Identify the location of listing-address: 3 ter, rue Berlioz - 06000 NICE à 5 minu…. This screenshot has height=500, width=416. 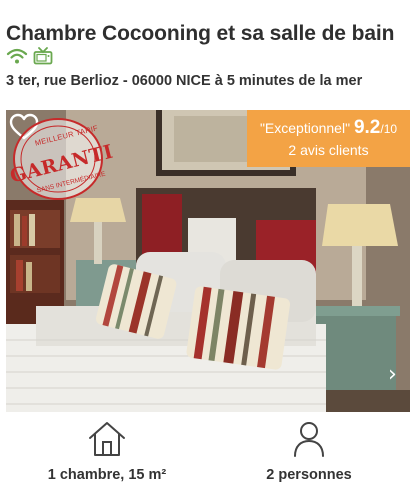
(184, 81).